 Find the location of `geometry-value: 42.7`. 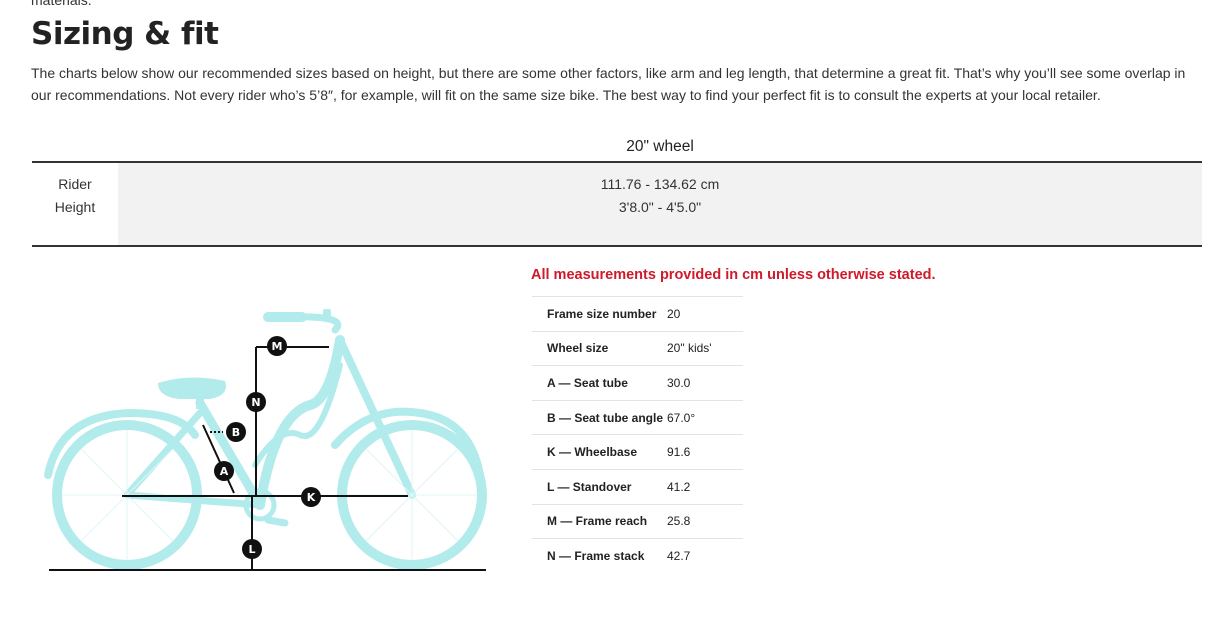

geometry-value: 42.7 is located at coordinates (679, 556).